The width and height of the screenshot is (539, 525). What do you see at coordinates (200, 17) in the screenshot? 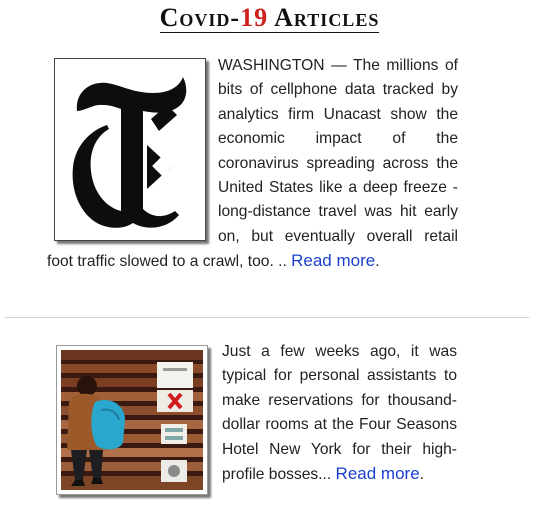
I see `page-title-prefix: Covid-` at bounding box center [200, 17].